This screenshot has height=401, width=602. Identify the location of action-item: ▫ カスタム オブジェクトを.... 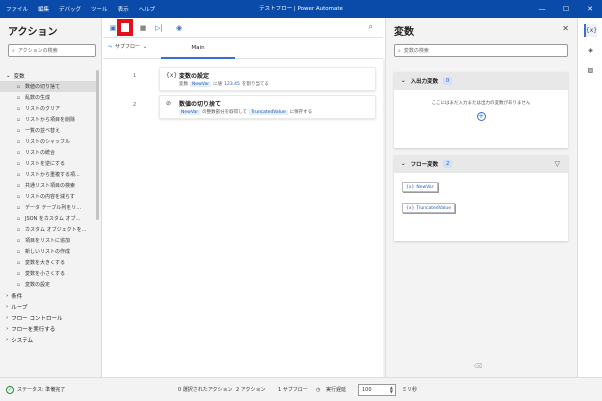
(48, 229).